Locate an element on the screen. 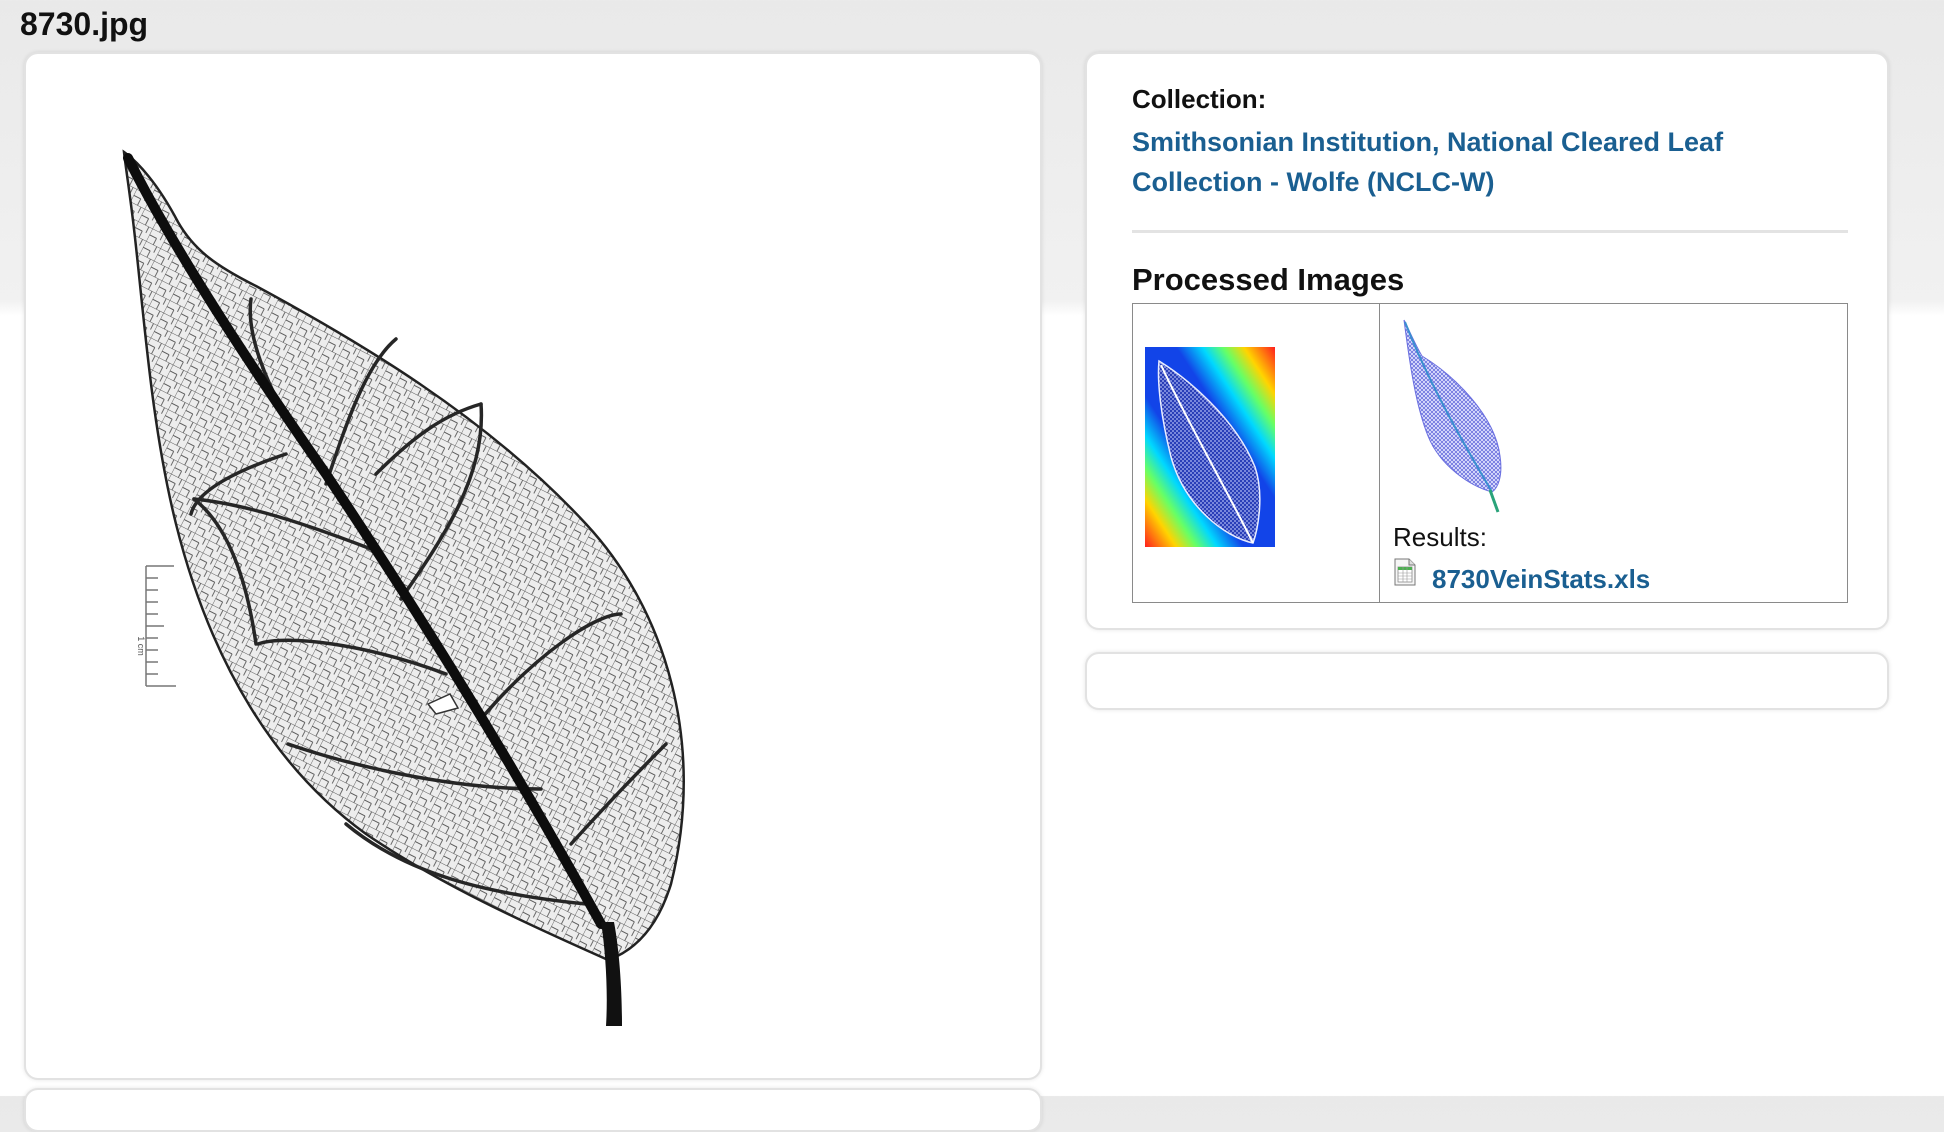 The height and width of the screenshot is (1132, 1944). next-panel-edge is located at coordinates (533, 1110).